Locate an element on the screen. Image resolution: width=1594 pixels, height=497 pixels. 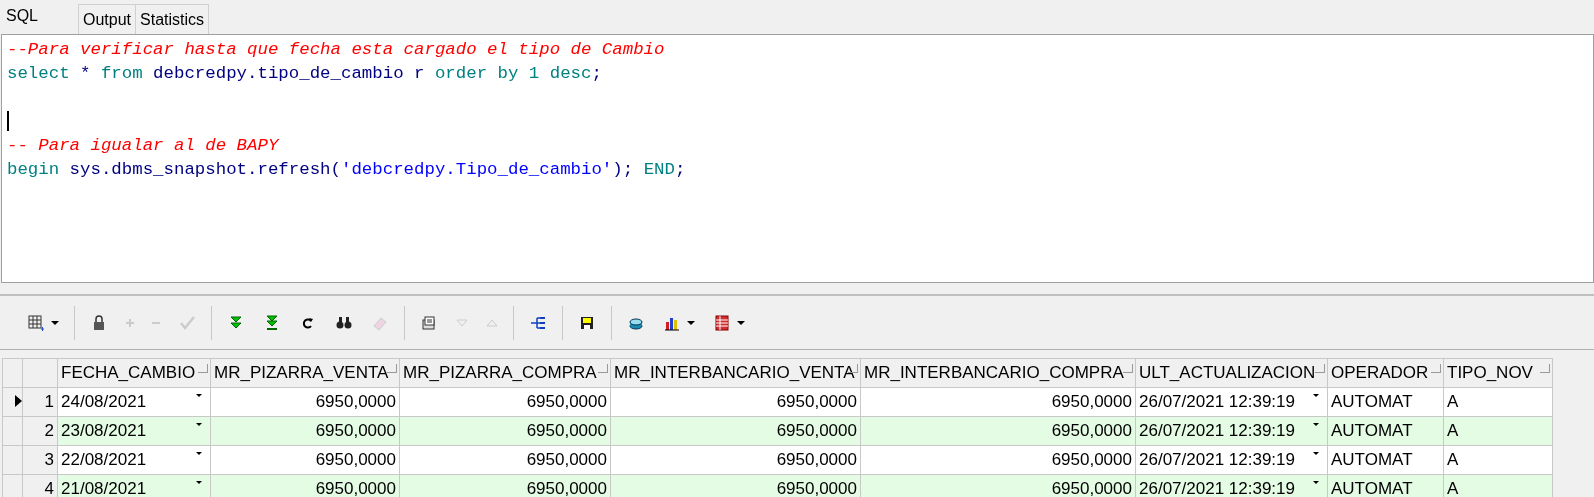
column-header: TIPO_NOV is located at coordinates (1498, 373).